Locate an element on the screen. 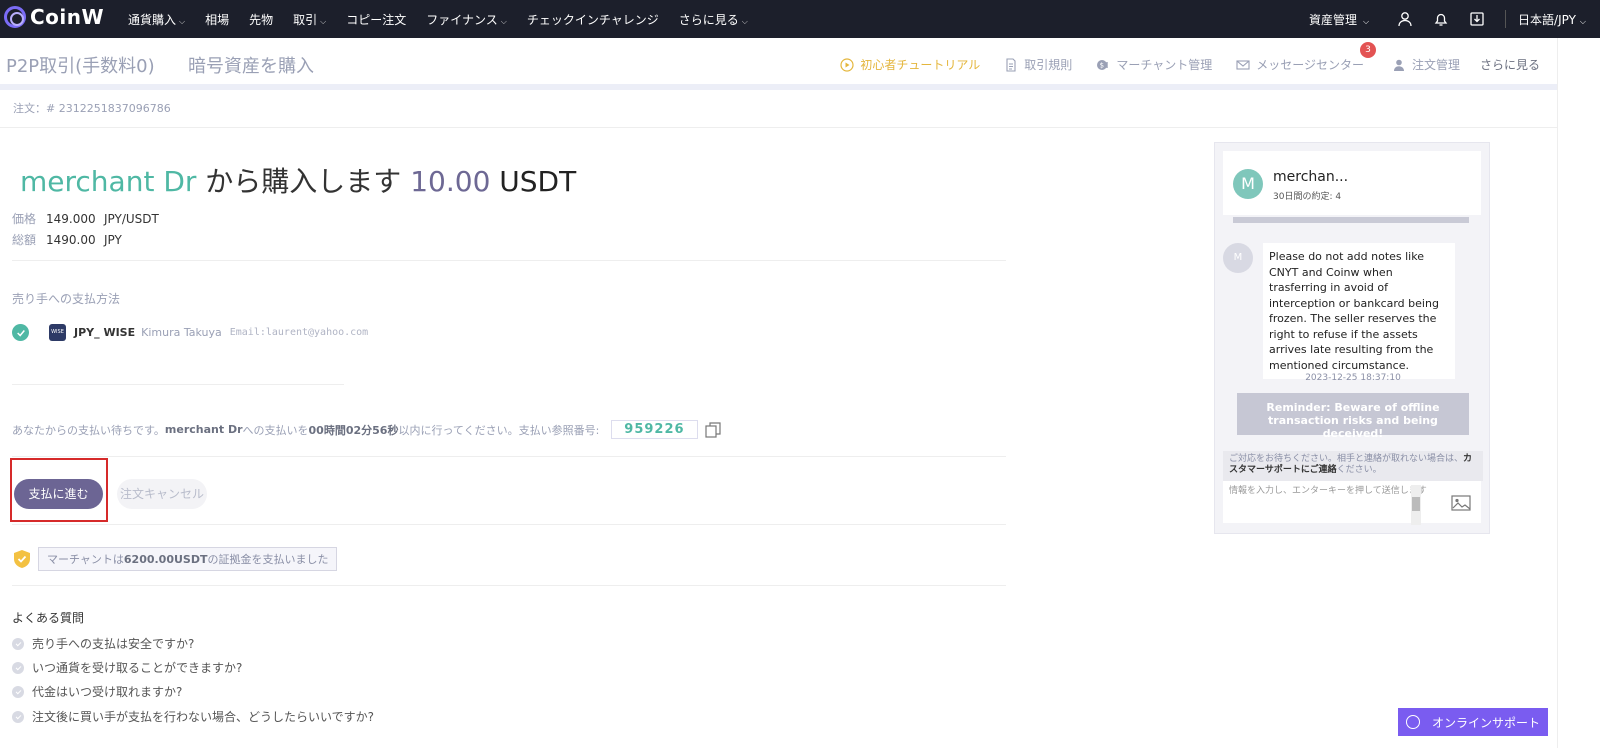  p2p-title: P2P取引(手数料0) is located at coordinates (80, 65).